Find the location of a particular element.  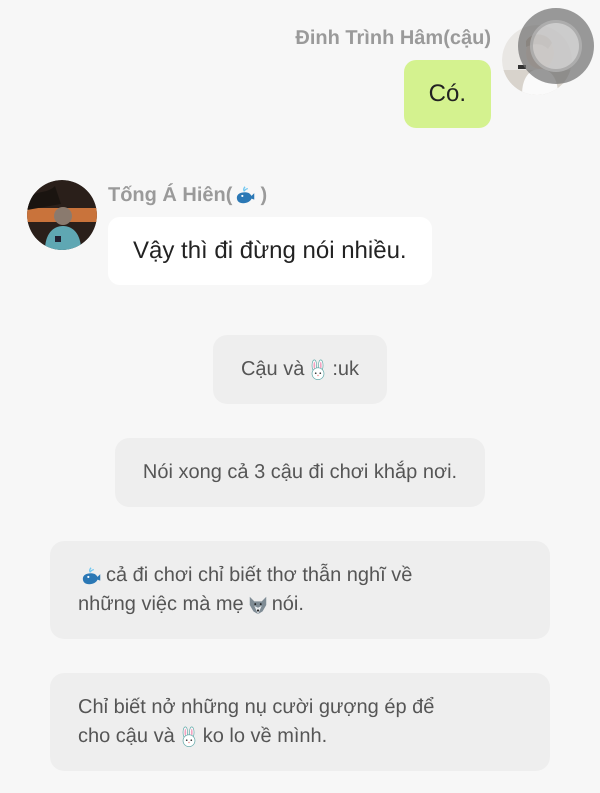

narration-text: cho cậu và is located at coordinates (126, 736).